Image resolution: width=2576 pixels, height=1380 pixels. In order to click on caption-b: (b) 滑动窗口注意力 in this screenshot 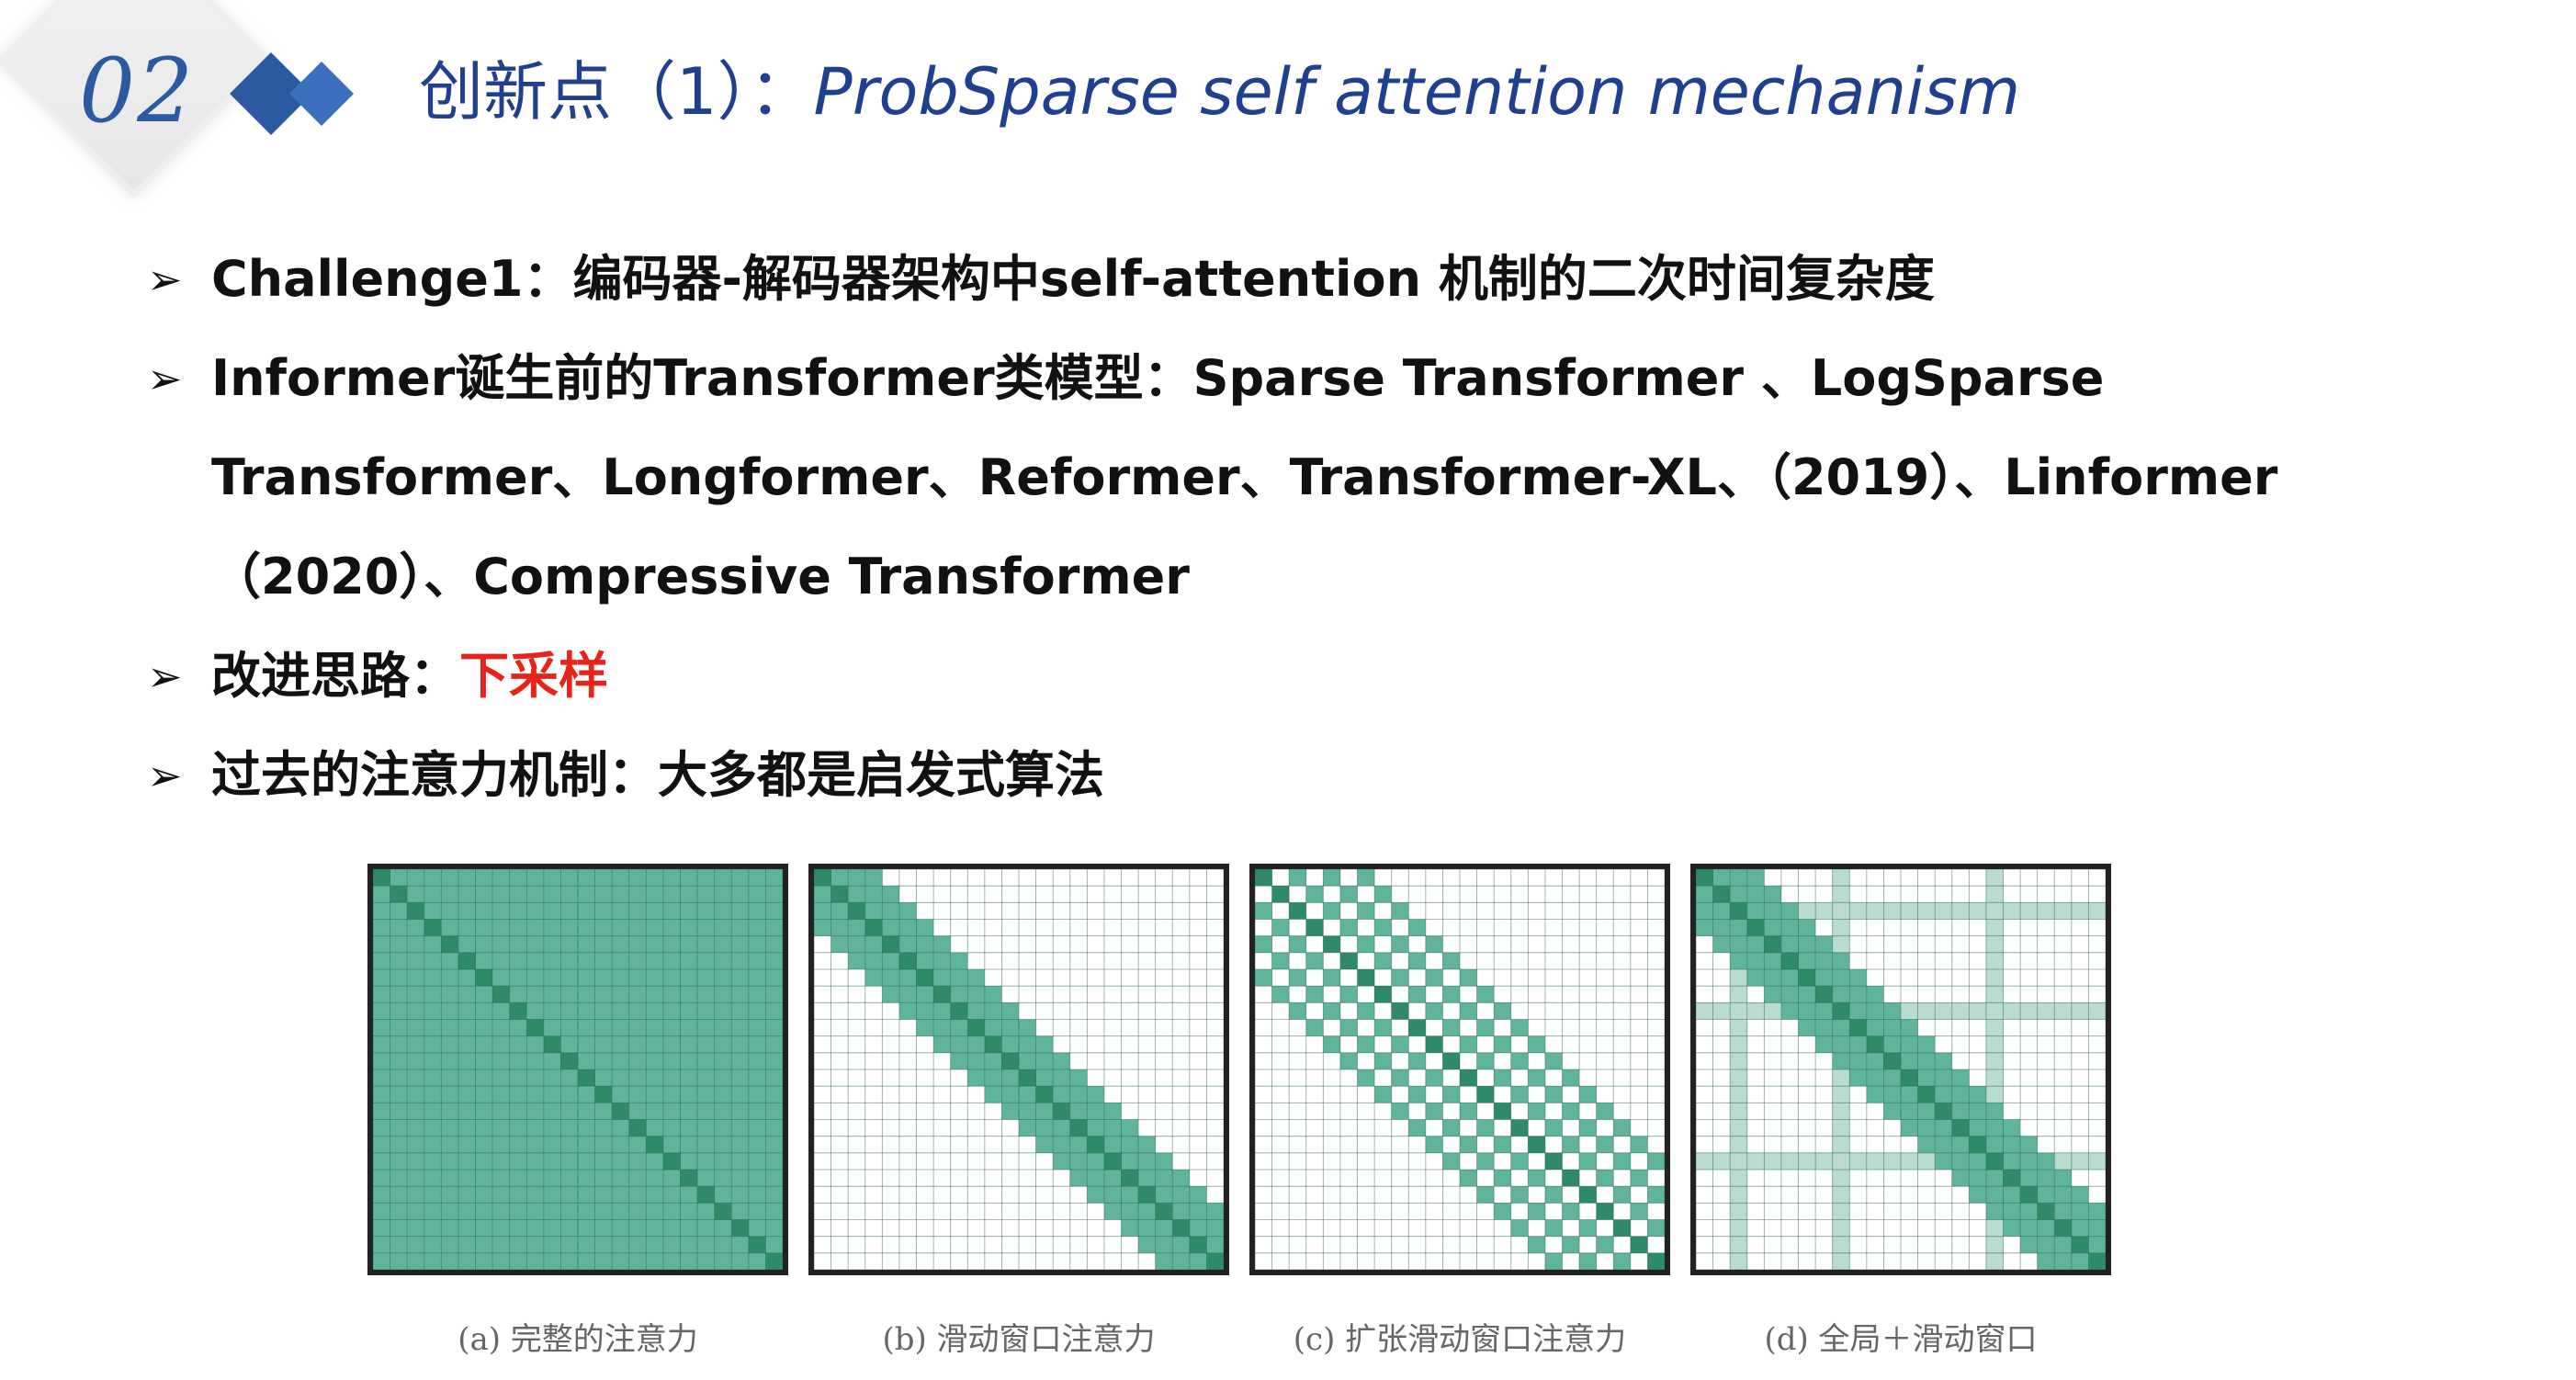, I will do `click(1019, 1340)`.